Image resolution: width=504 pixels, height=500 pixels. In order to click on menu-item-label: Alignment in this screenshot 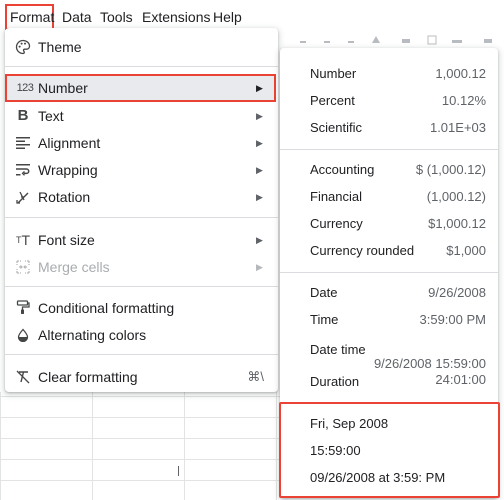, I will do `click(69, 142)`.